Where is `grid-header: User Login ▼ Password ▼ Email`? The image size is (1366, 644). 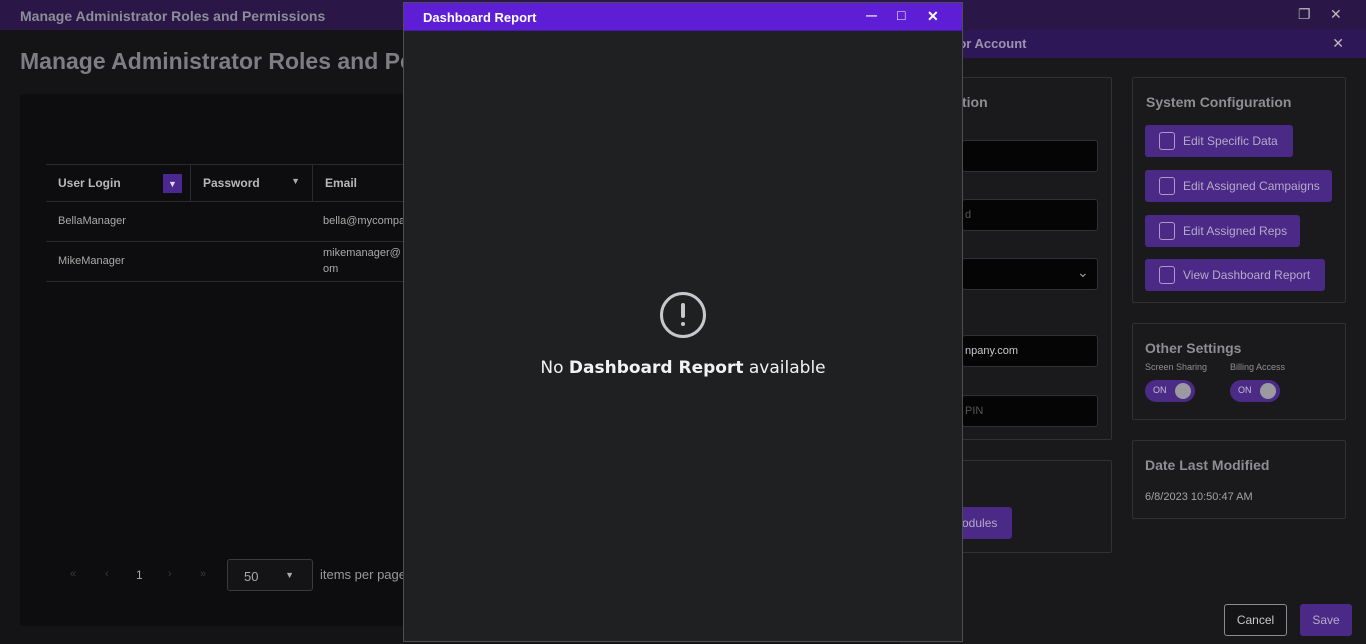 grid-header: User Login ▼ Password ▼ Email is located at coordinates (243, 183).